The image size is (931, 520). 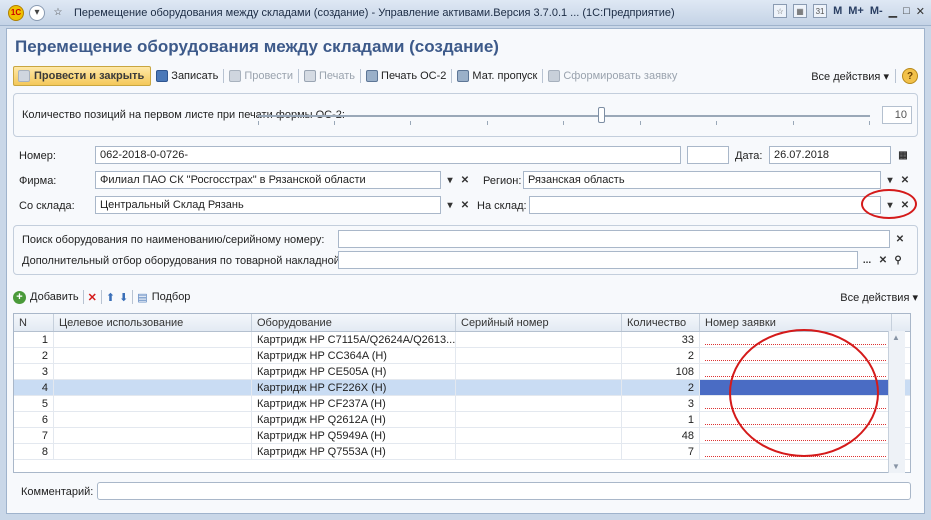 What do you see at coordinates (388, 155) in the screenshot?
I see `number-field: 062-2018-0-0726-` at bounding box center [388, 155].